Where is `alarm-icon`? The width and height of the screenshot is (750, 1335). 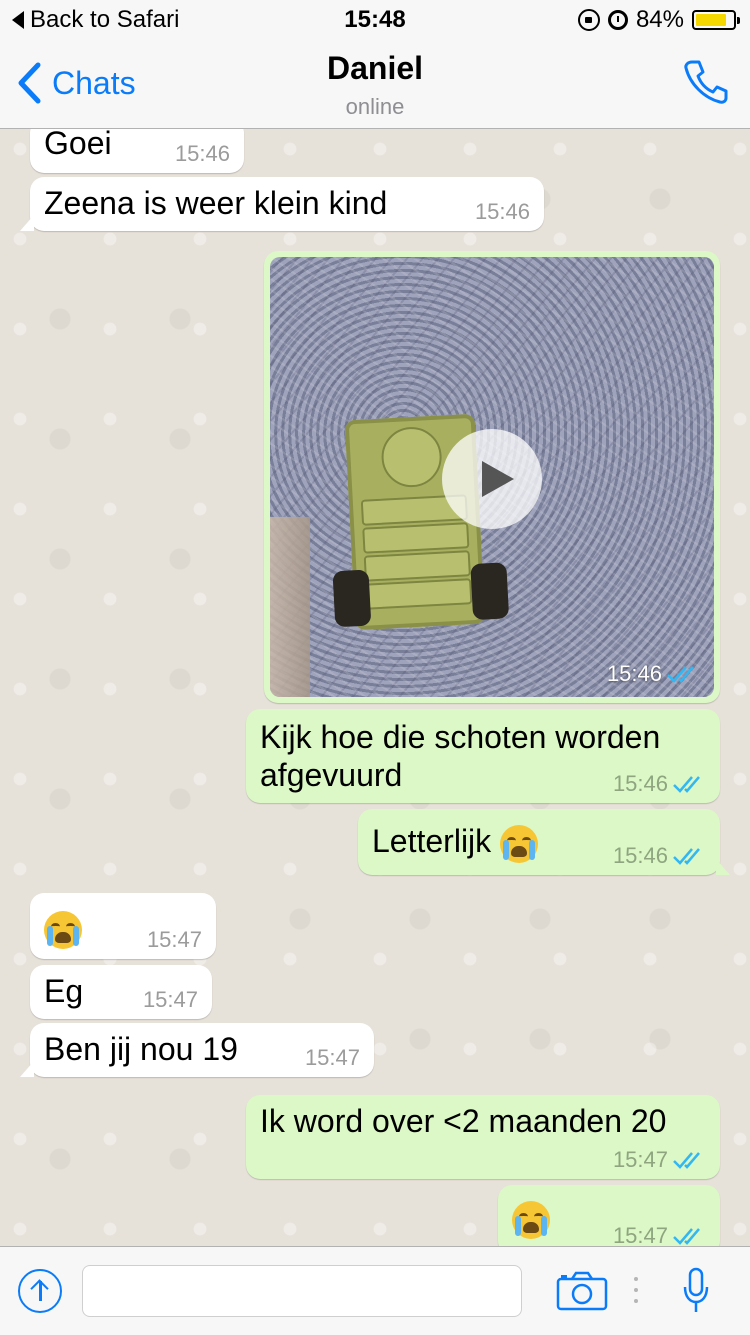 alarm-icon is located at coordinates (617, 20).